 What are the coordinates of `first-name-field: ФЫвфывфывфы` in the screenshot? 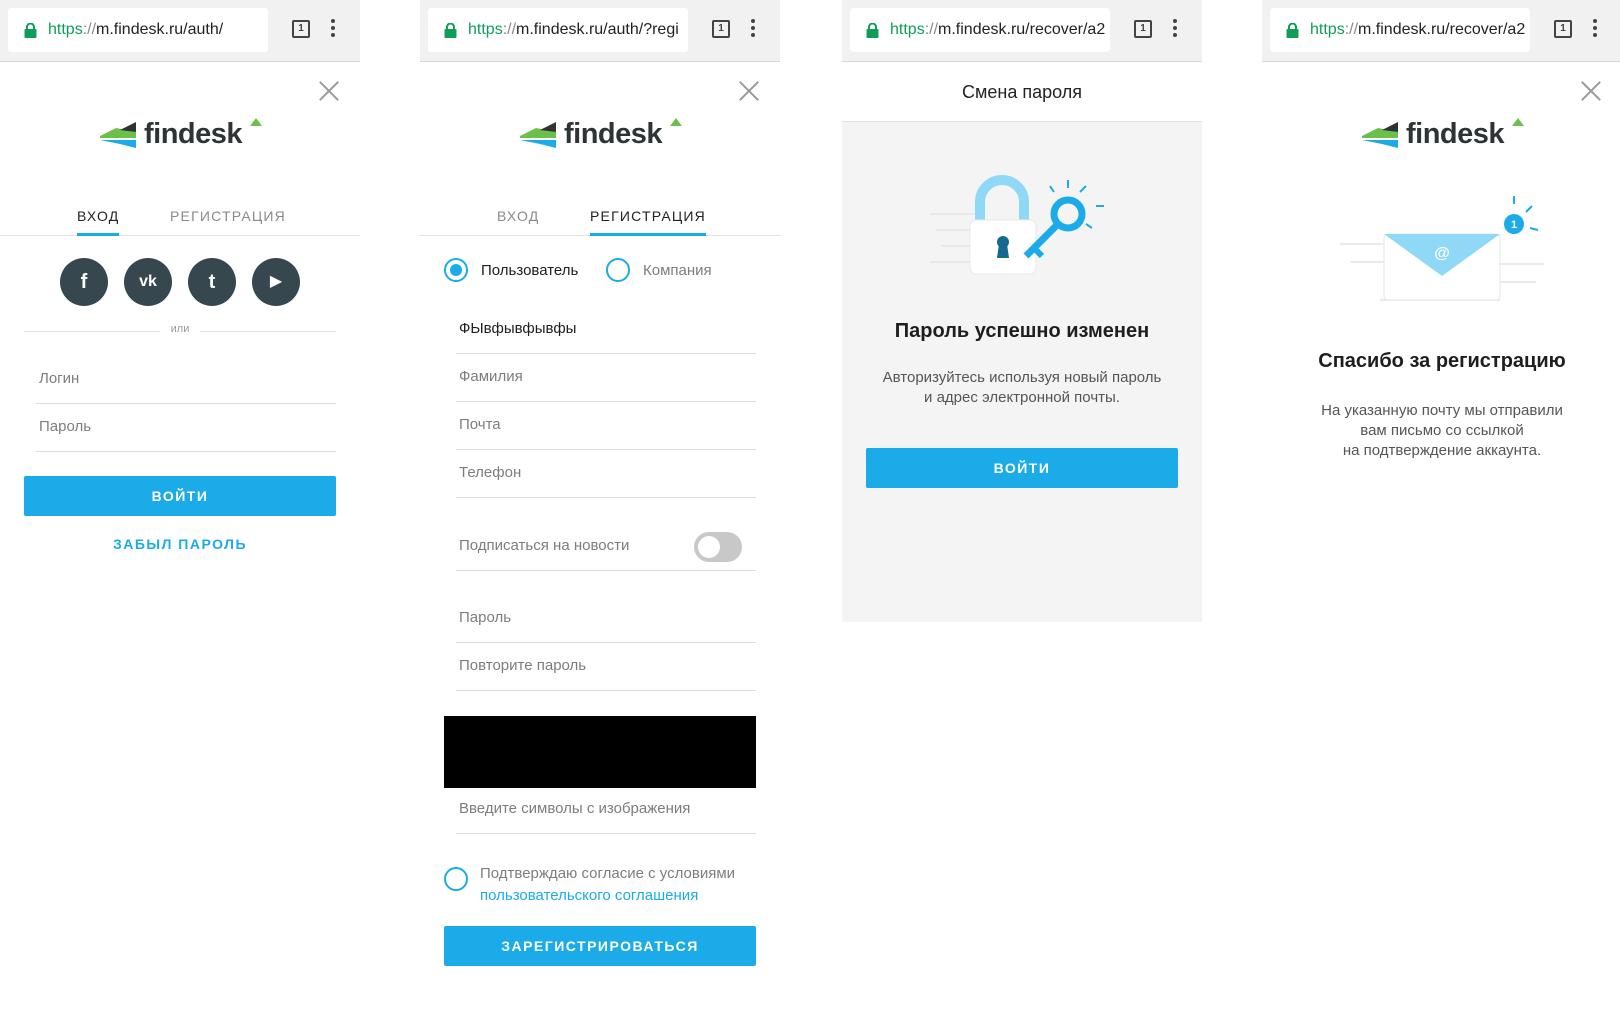 It's located at (606, 330).